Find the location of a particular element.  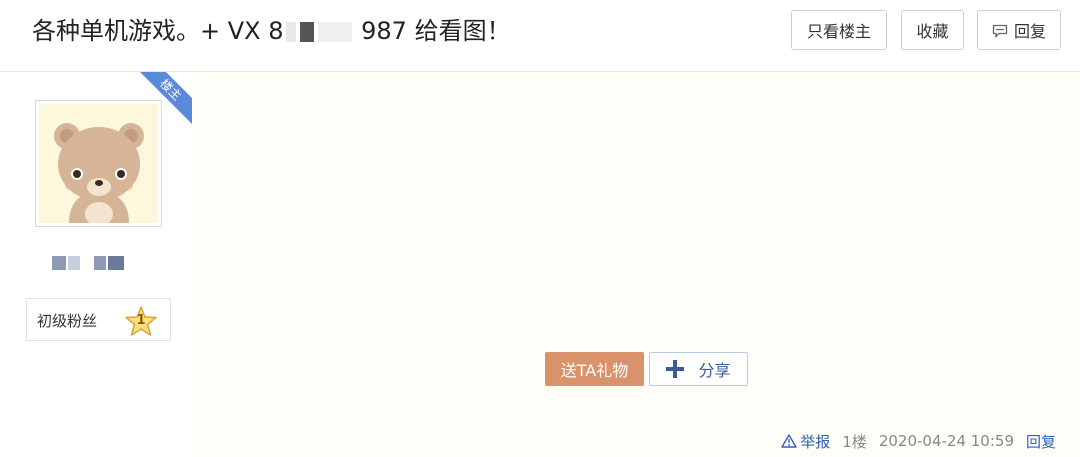

fan-level-badge: 初级粉丝 1 is located at coordinates (98, 319).